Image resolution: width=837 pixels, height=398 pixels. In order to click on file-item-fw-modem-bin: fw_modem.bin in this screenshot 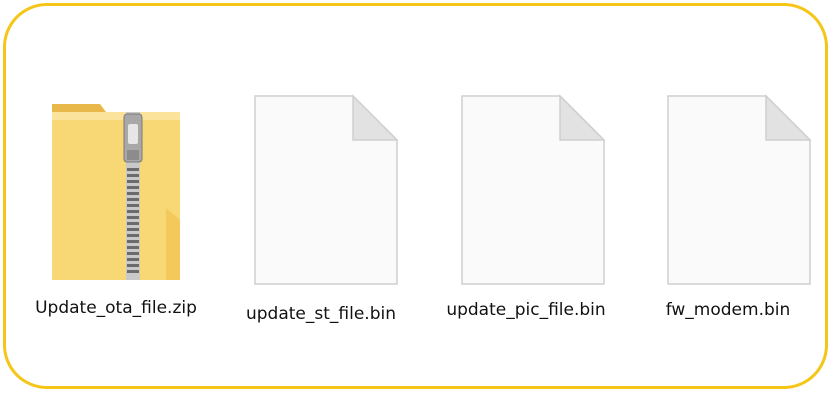, I will do `click(728, 214)`.